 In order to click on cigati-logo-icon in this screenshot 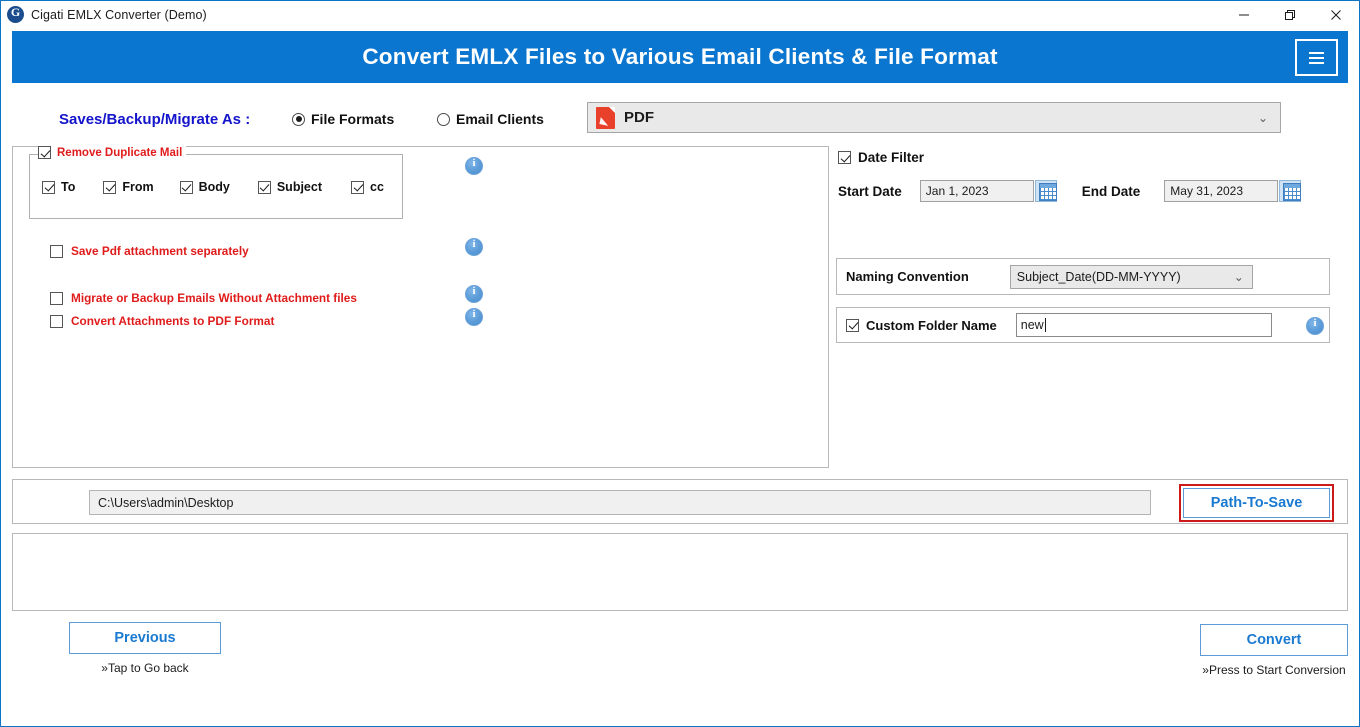, I will do `click(15, 14)`.